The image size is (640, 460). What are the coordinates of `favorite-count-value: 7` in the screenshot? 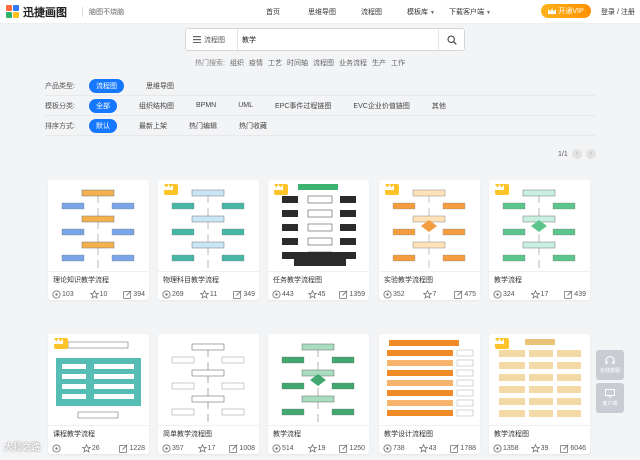 It's located at (434, 294).